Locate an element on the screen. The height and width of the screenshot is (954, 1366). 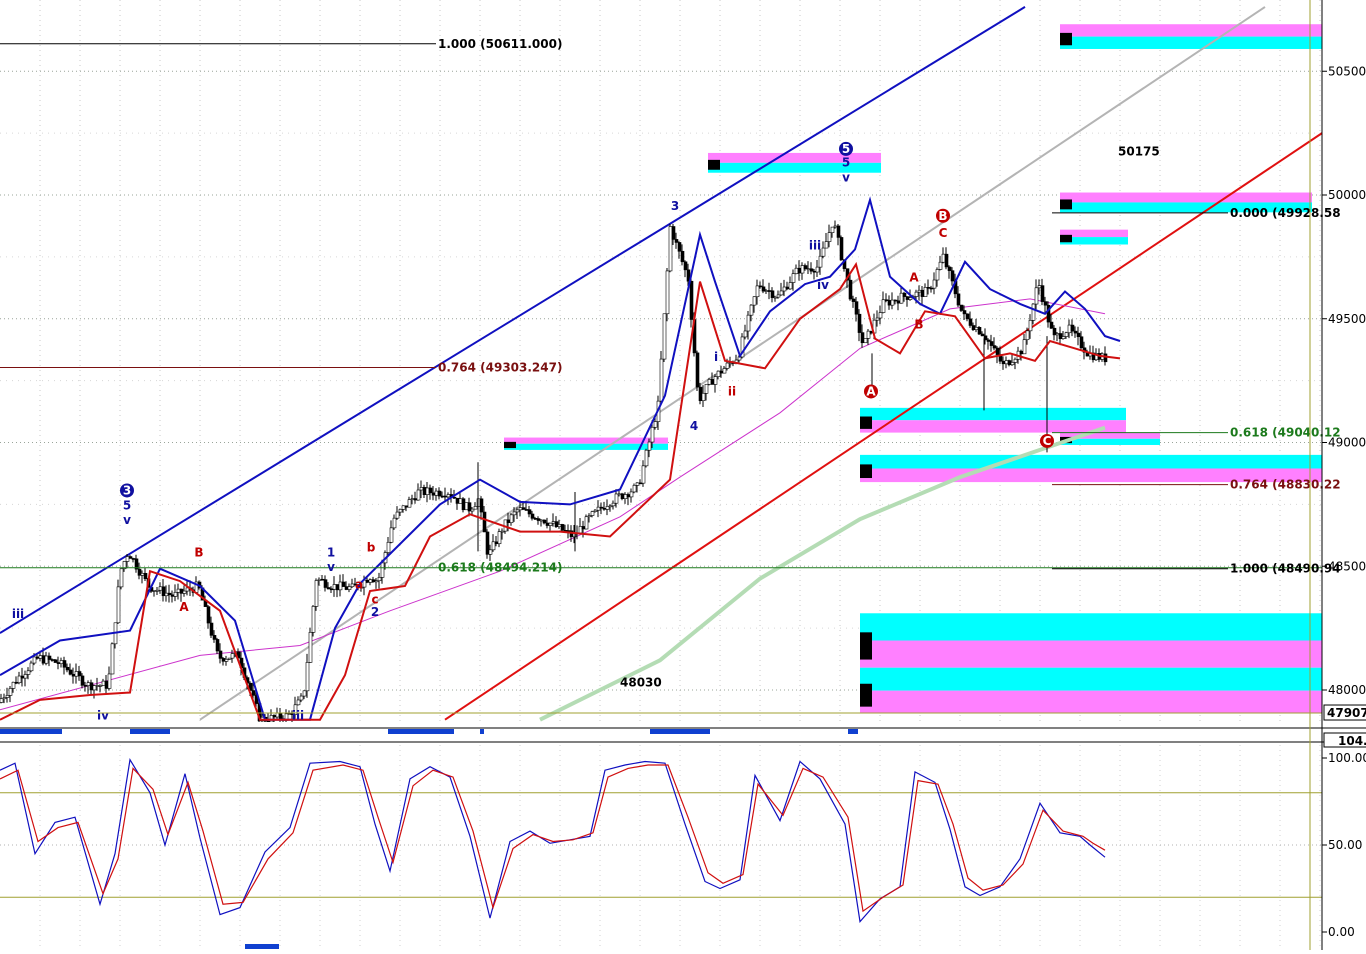
time-marker is located at coordinates (853, 731).